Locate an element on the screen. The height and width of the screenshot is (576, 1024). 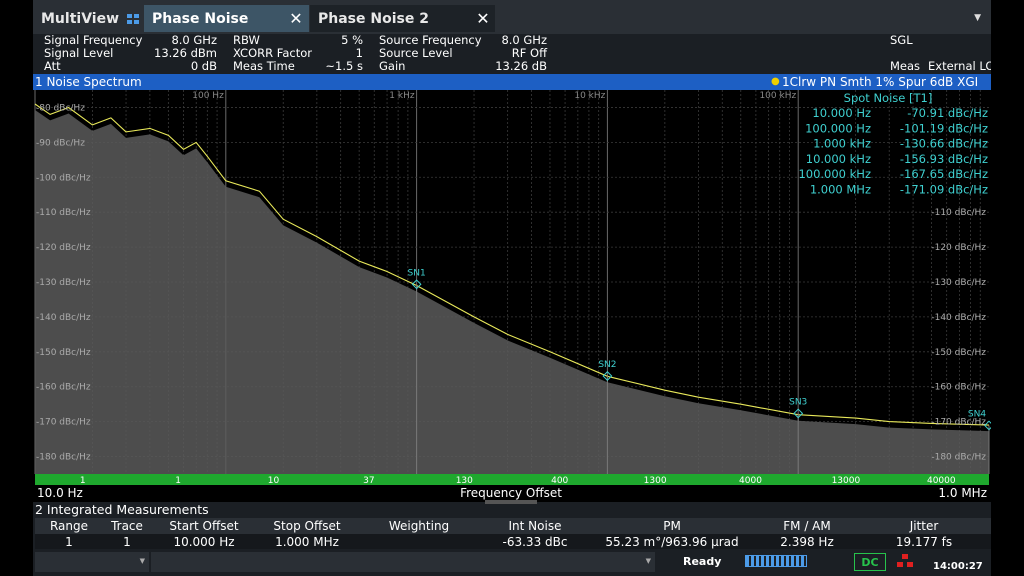
param-value: 0 dB is located at coordinates (203, 66).